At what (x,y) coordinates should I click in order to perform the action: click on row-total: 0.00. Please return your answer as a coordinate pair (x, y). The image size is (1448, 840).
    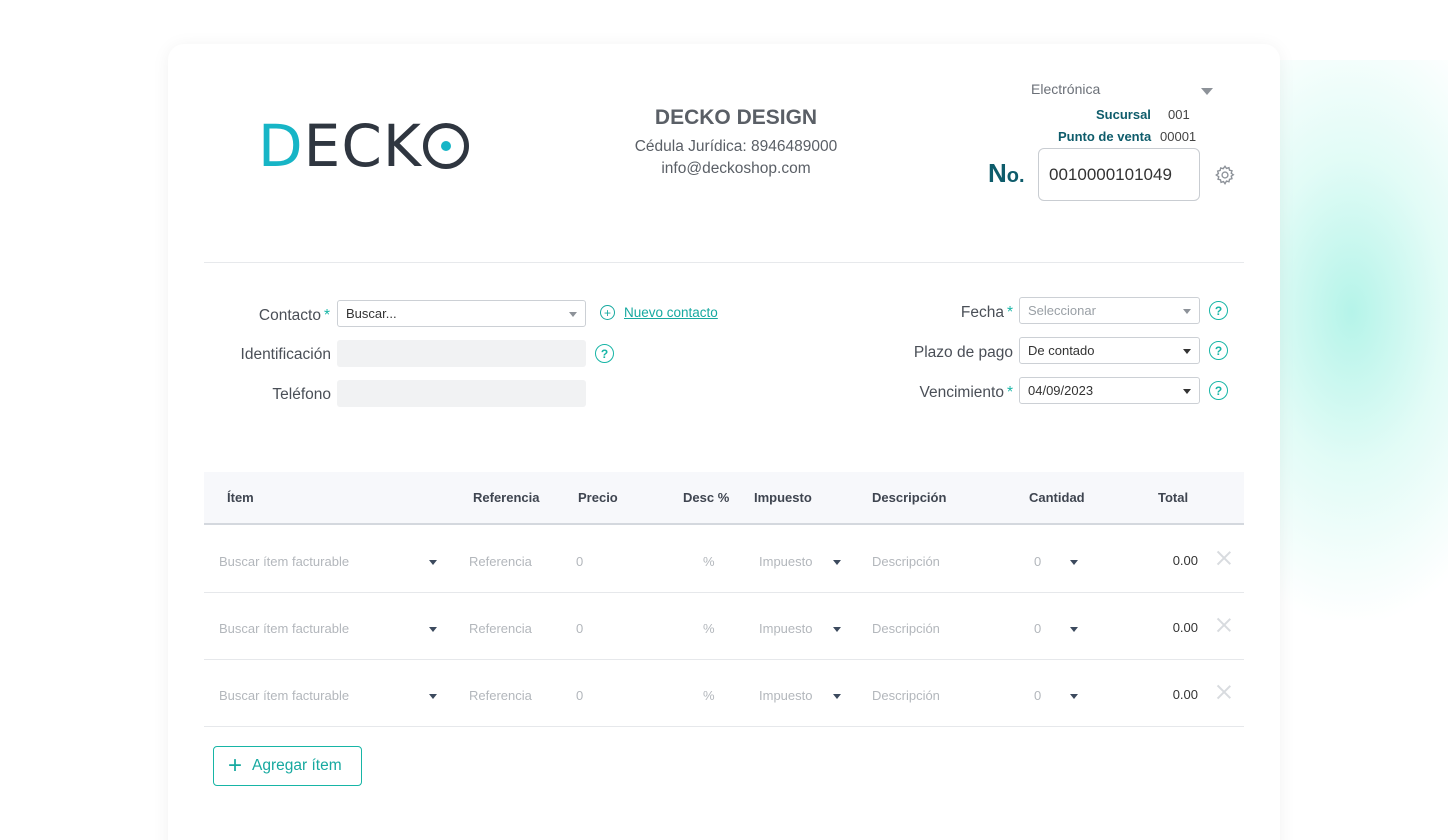
    Looking at the image, I should click on (1185, 627).